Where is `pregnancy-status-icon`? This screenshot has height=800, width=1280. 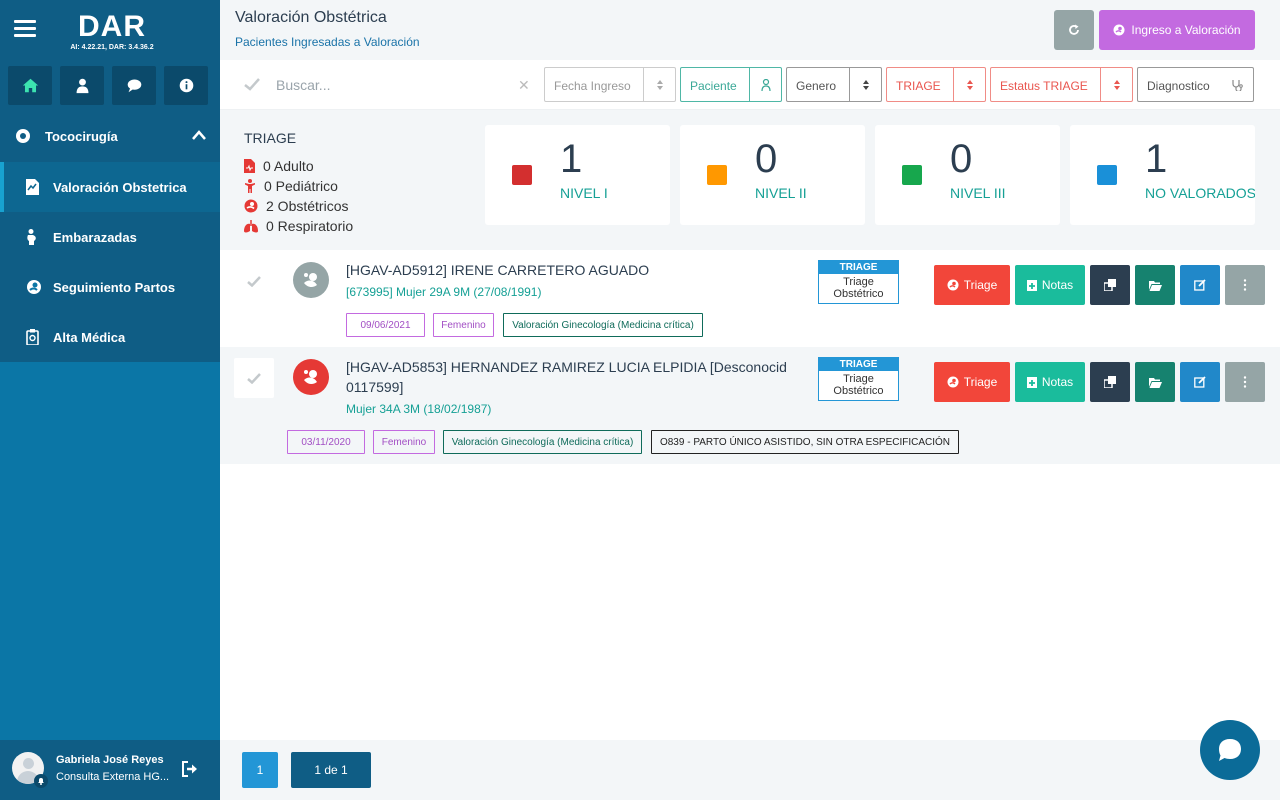 pregnancy-status-icon is located at coordinates (311, 280).